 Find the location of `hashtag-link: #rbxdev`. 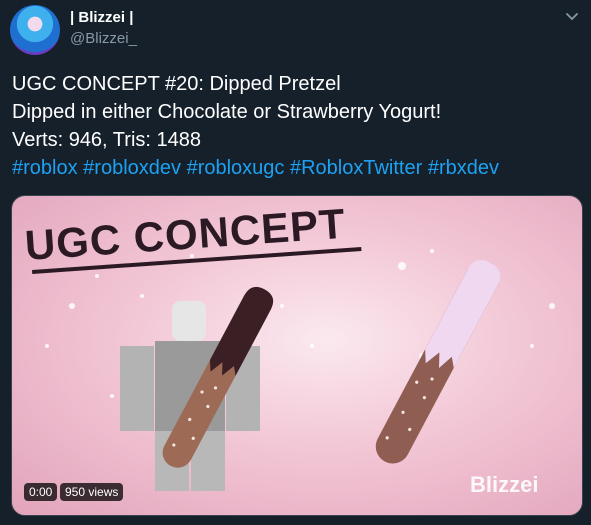

hashtag-link: #rbxdev is located at coordinates (463, 168).